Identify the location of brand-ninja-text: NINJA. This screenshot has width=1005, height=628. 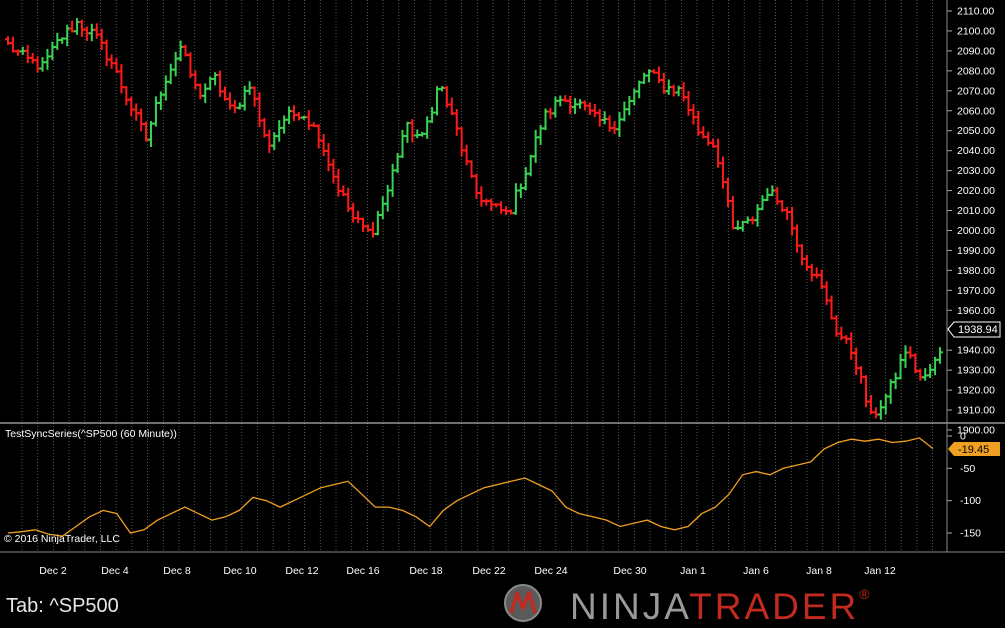
(630, 606).